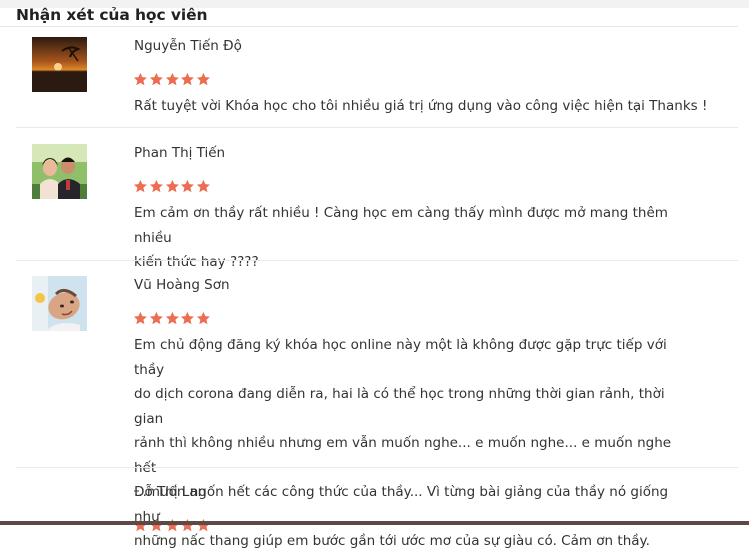  What do you see at coordinates (374, 26) in the screenshot?
I see `title-divider` at bounding box center [374, 26].